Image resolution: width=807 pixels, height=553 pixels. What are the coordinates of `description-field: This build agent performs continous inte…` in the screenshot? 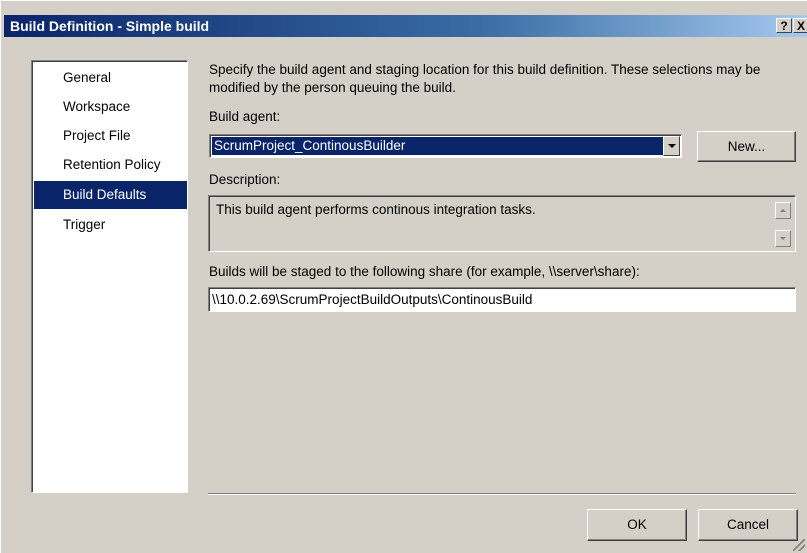 It's located at (502, 223).